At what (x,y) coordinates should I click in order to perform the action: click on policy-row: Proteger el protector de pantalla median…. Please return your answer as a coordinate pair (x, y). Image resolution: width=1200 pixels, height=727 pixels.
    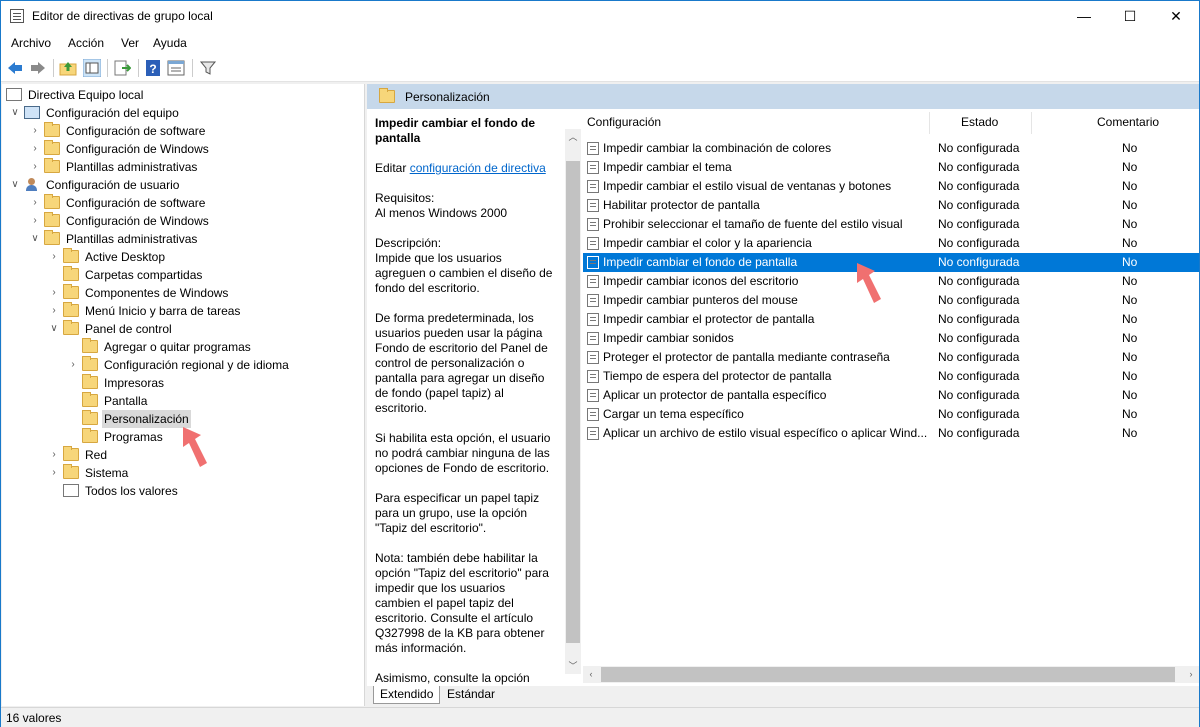
    Looking at the image, I should click on (891, 357).